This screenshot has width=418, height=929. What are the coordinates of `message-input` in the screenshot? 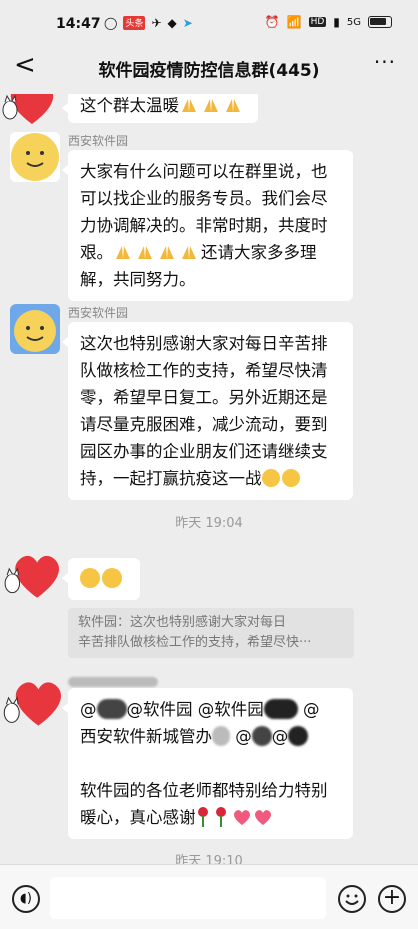 It's located at (188, 898).